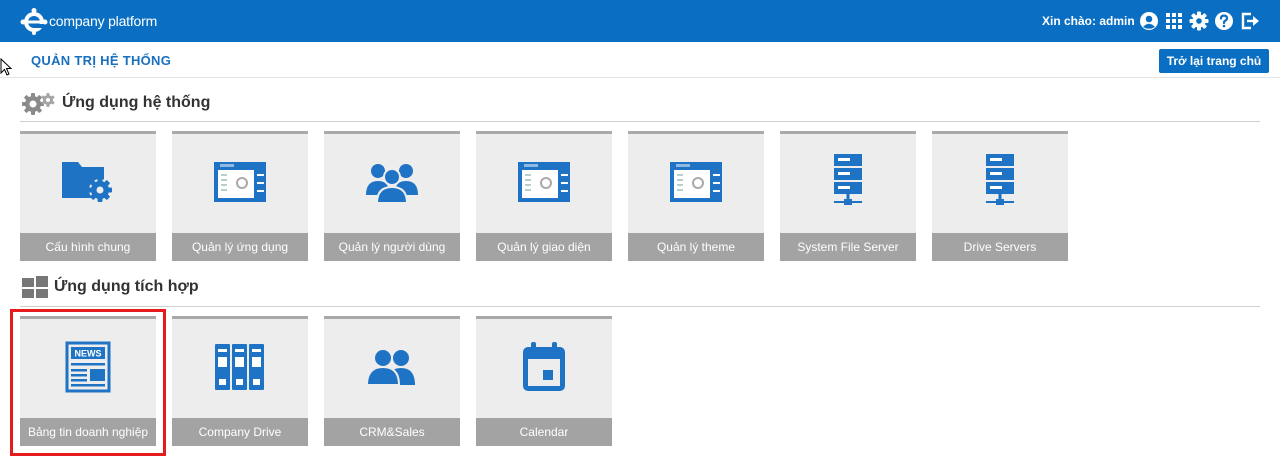 Image resolution: width=1280 pixels, height=466 pixels. I want to click on logo: company platform, so click(88, 21).